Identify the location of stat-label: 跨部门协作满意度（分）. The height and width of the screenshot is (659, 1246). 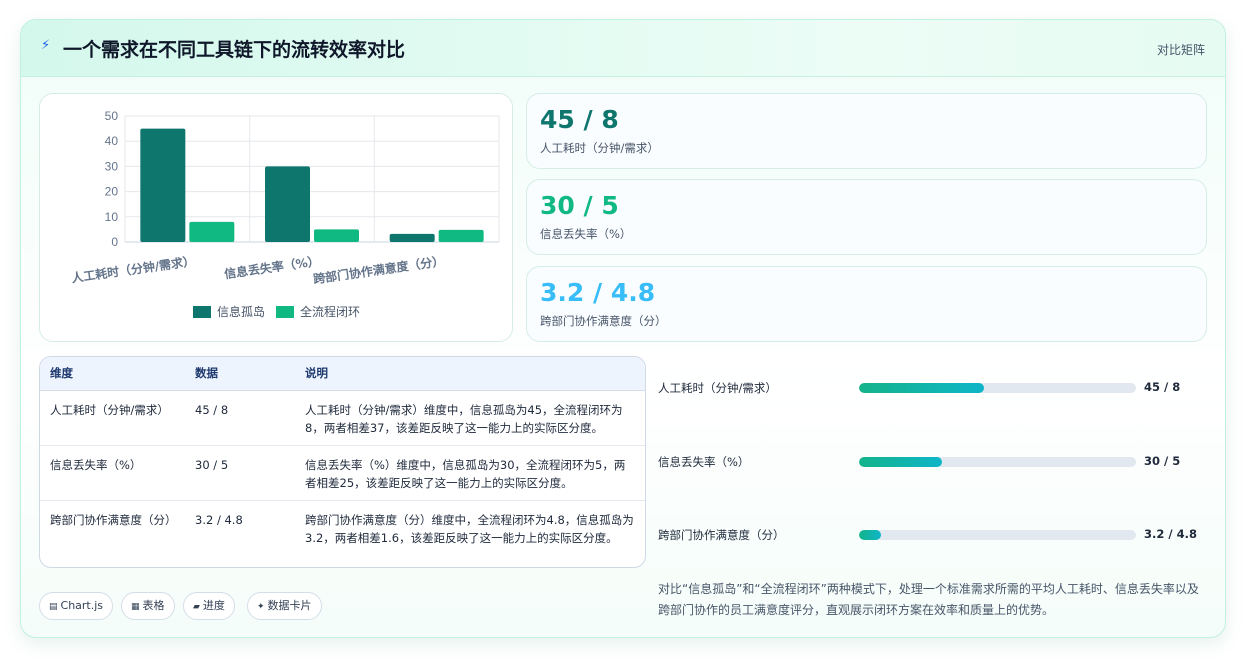
(603, 321).